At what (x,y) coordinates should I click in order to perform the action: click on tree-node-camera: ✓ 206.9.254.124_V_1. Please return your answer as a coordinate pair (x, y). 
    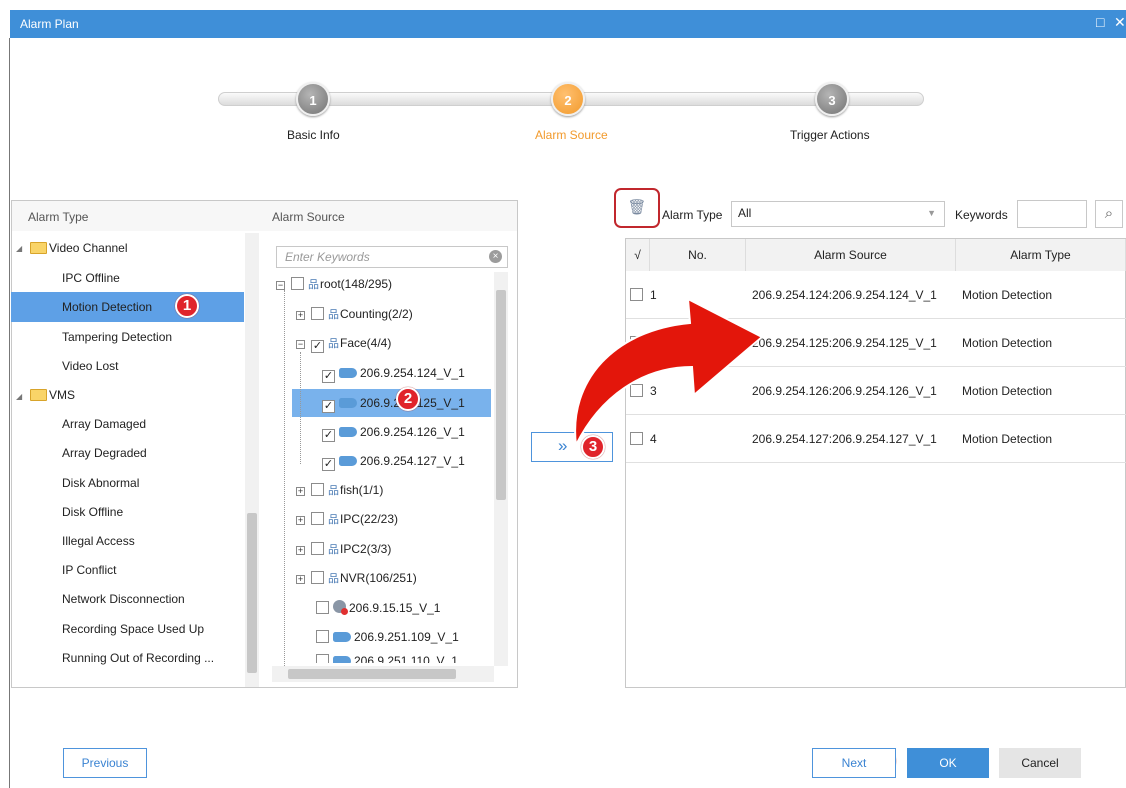
    Looking at the image, I should click on (393, 373).